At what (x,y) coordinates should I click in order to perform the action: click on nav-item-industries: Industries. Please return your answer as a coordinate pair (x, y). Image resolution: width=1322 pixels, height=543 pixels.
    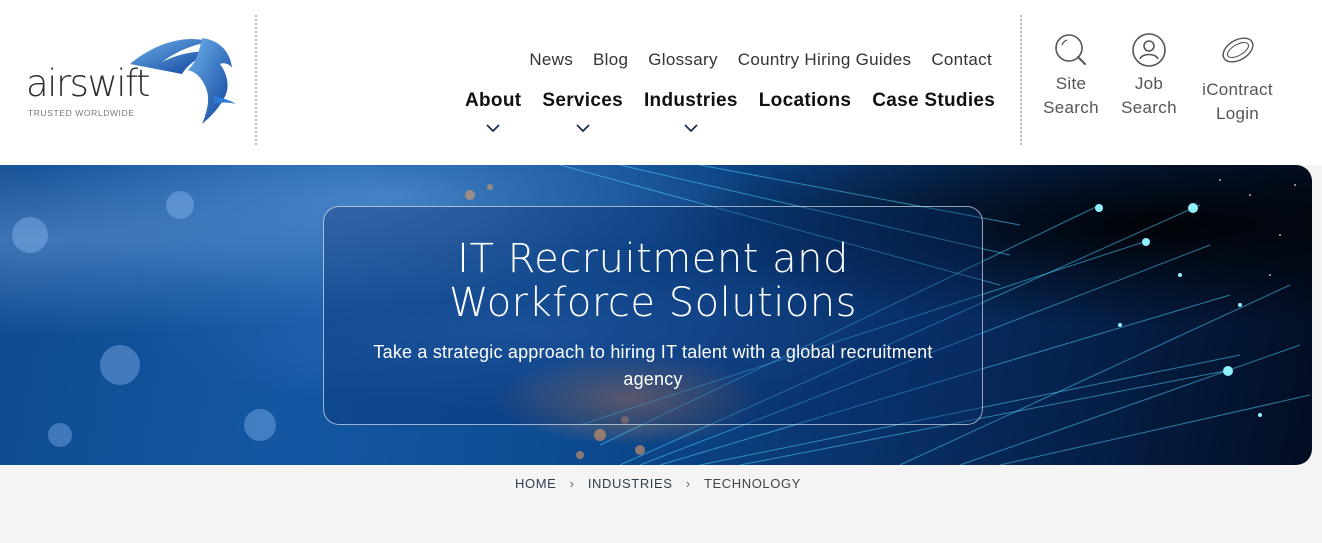
    Looking at the image, I should click on (690, 111).